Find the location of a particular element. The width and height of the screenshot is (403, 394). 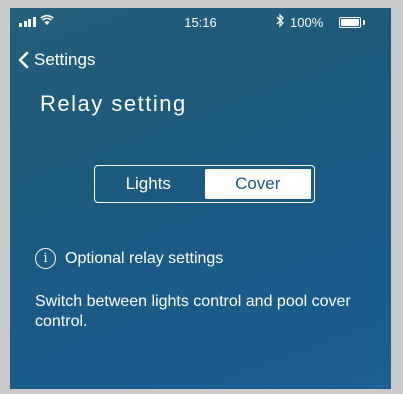

status-time: 15:16 is located at coordinates (200, 22).